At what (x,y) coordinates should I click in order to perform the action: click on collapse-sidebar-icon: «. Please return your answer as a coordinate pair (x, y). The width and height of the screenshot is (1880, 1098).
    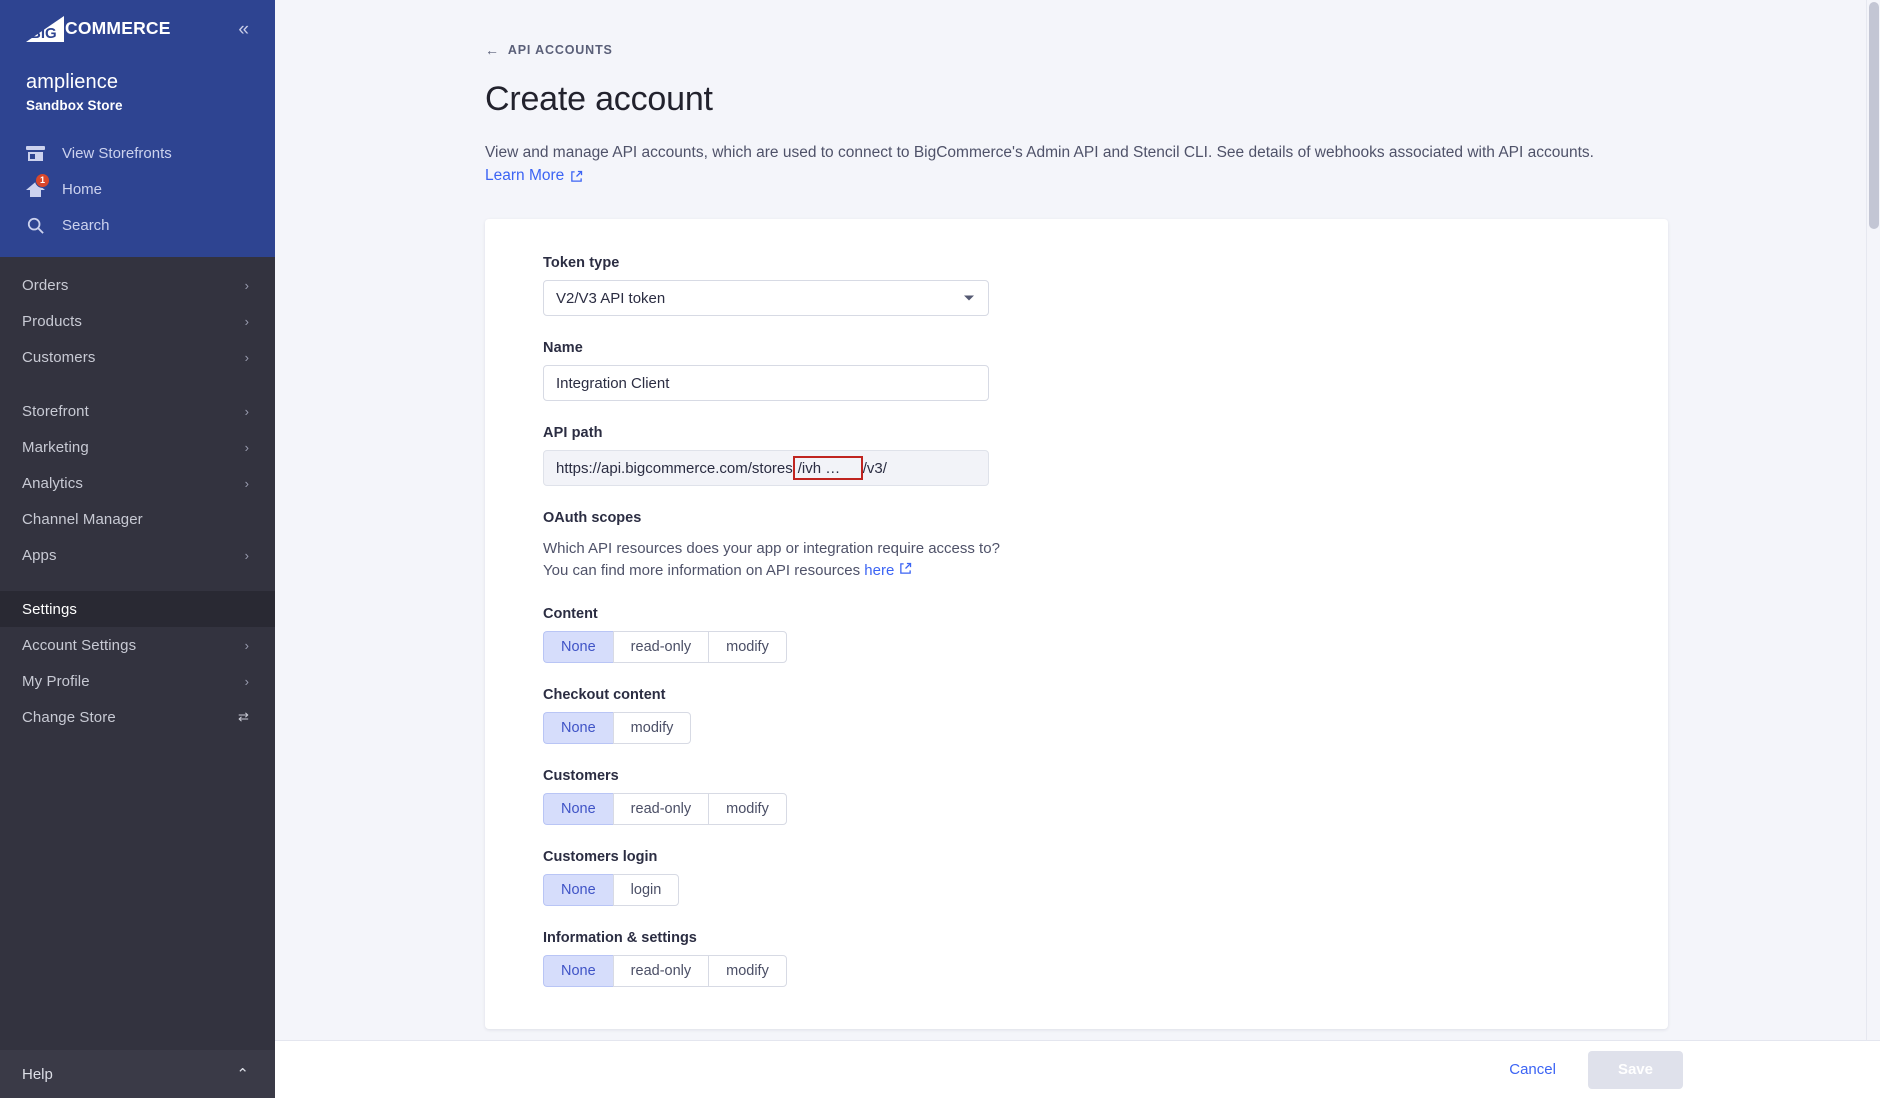
    Looking at the image, I should click on (243, 29).